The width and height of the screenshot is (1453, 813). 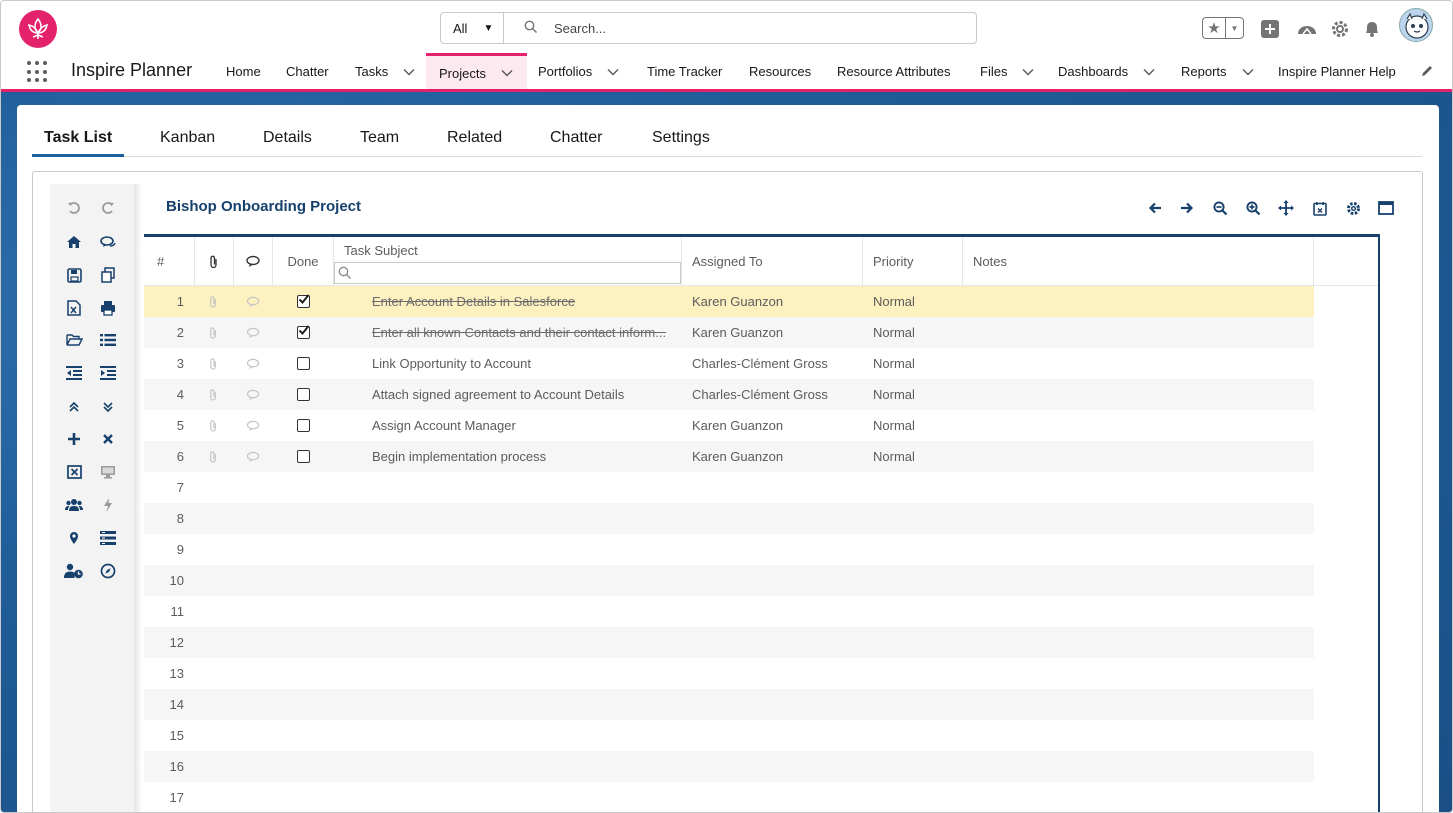 What do you see at coordinates (187, 138) in the screenshot?
I see `tab-kanban: Kanban` at bounding box center [187, 138].